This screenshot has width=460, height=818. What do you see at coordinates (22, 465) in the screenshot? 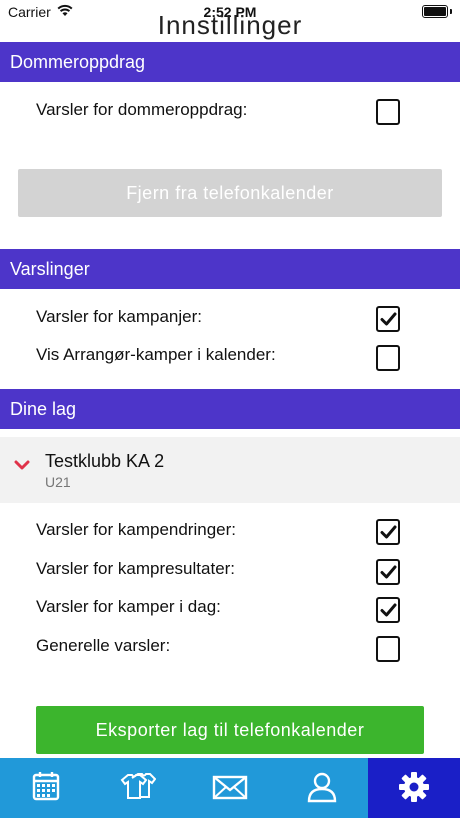
I see `chevron-down-icon` at bounding box center [22, 465].